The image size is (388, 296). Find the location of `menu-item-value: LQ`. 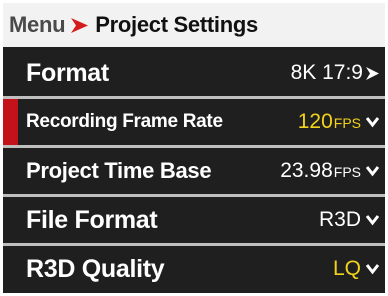

menu-item-value: LQ is located at coordinates (347, 269).